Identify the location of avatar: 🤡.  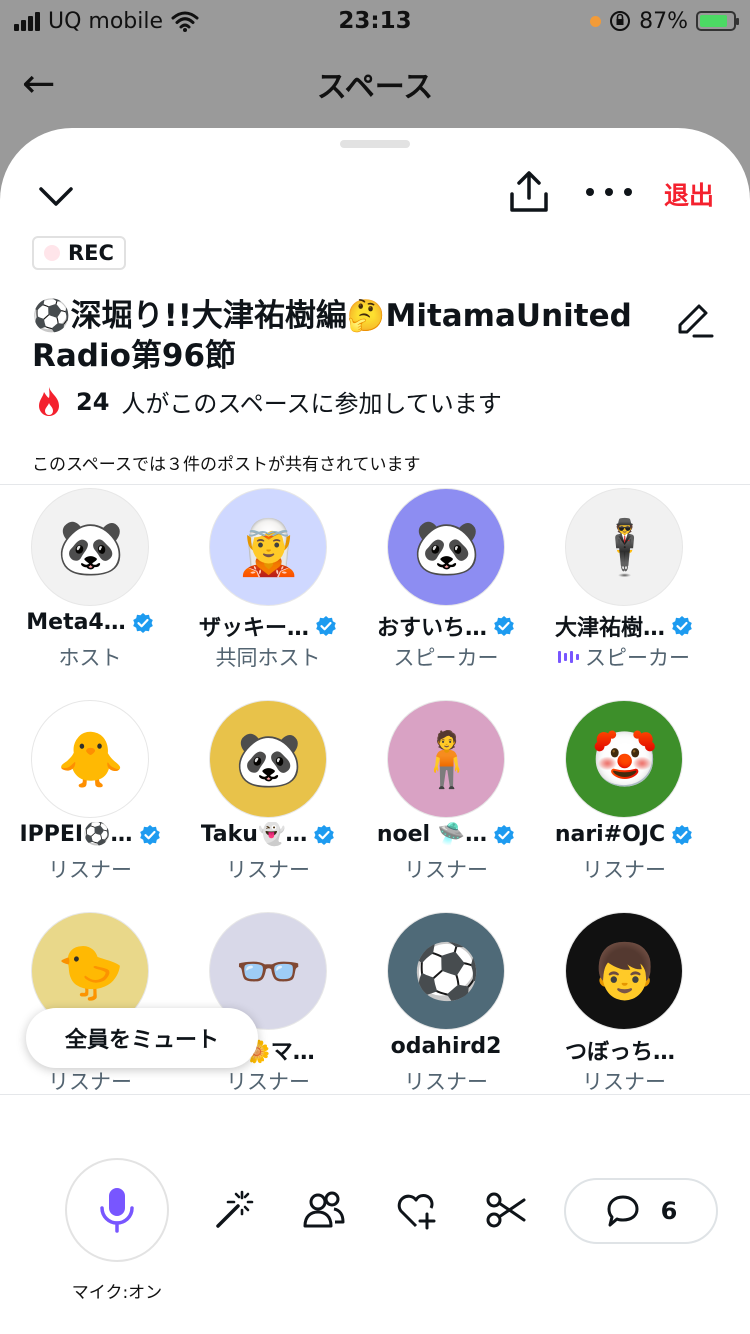
(624, 759).